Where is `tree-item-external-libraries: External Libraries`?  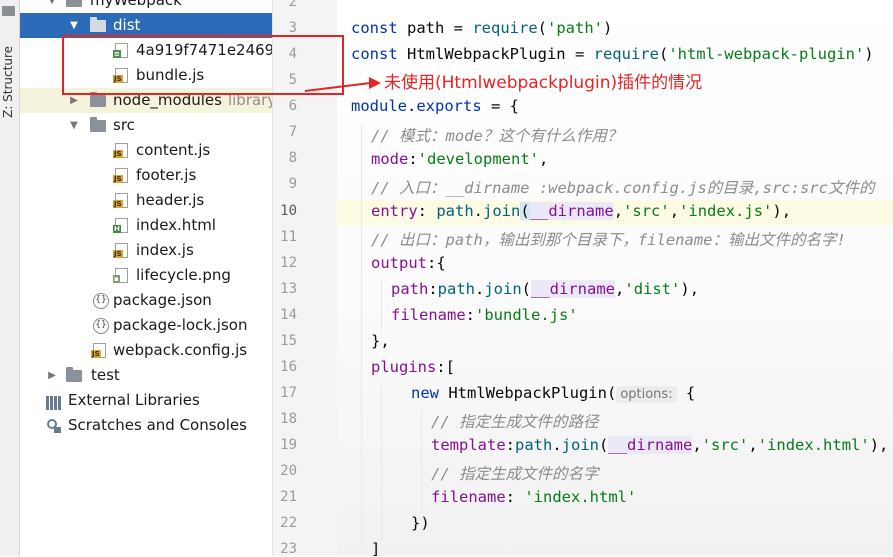 tree-item-external-libraries: External Libraries is located at coordinates (146, 400).